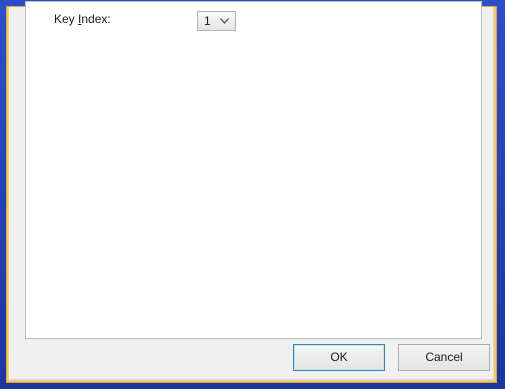 Image resolution: width=505 pixels, height=389 pixels. I want to click on ok-button: OK, so click(339, 357).